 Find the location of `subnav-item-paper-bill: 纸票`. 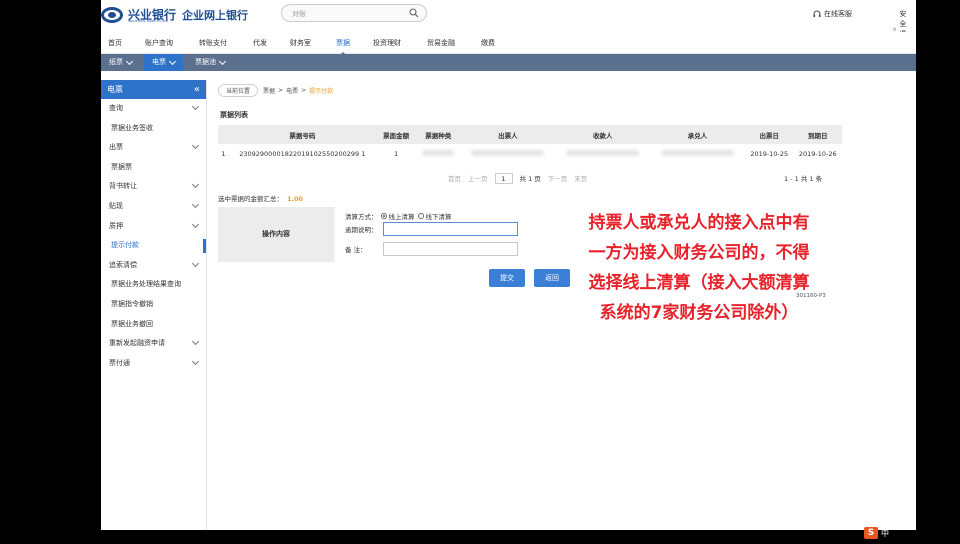

subnav-item-paper-bill: 纸票 is located at coordinates (120, 62).